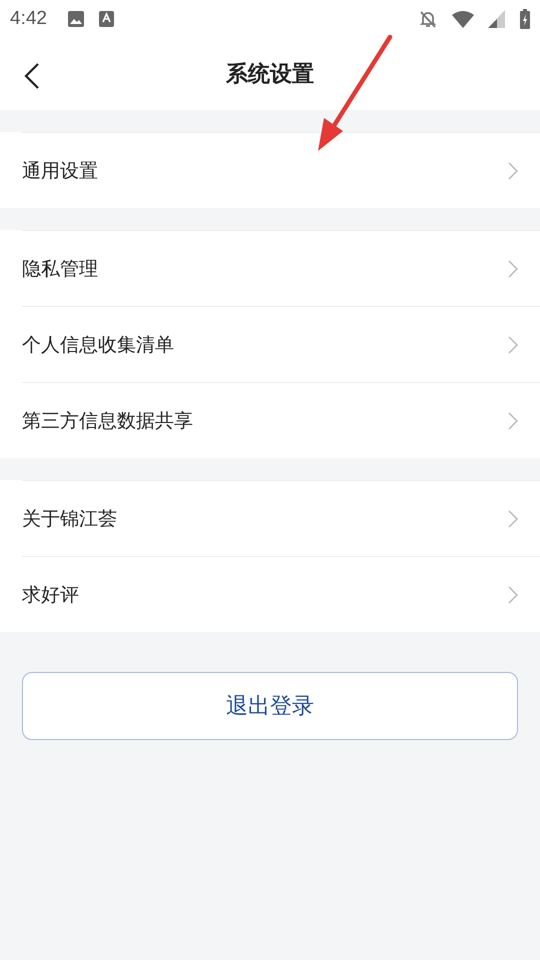 The height and width of the screenshot is (960, 540). What do you see at coordinates (281, 594) in the screenshot?
I see `settings-item: 求好评` at bounding box center [281, 594].